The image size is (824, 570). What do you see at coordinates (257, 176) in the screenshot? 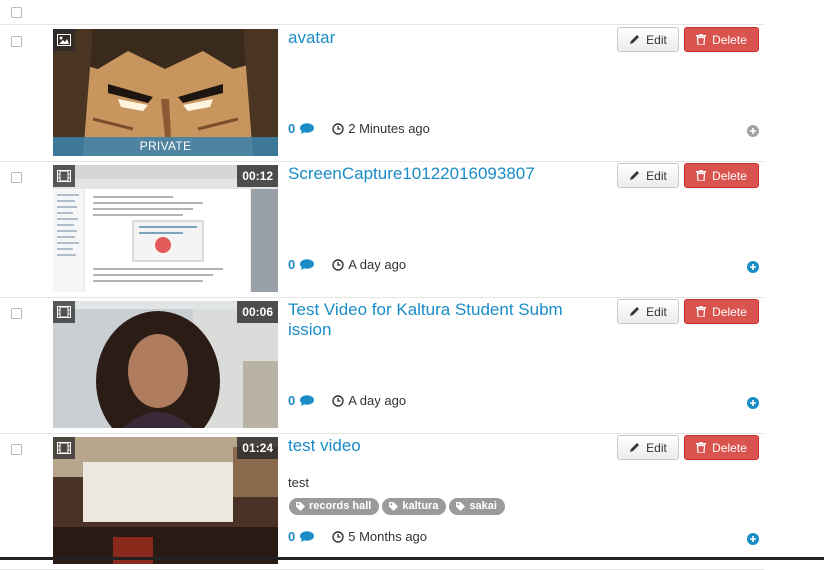
I see `duration-badge: 00:12` at bounding box center [257, 176].